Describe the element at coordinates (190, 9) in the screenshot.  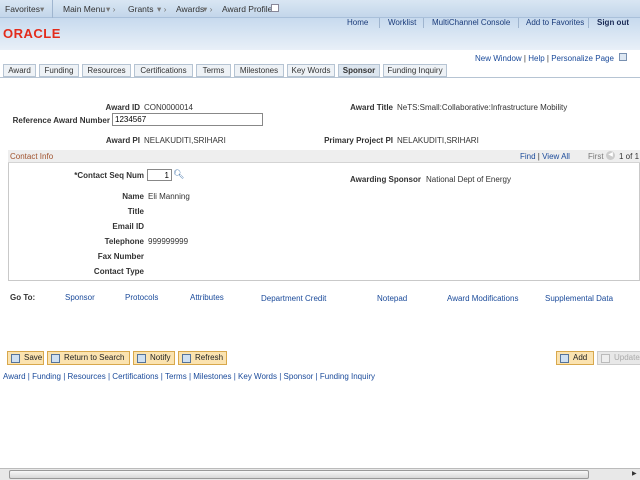
I see `breadcrumb-awards: Awards` at that location.